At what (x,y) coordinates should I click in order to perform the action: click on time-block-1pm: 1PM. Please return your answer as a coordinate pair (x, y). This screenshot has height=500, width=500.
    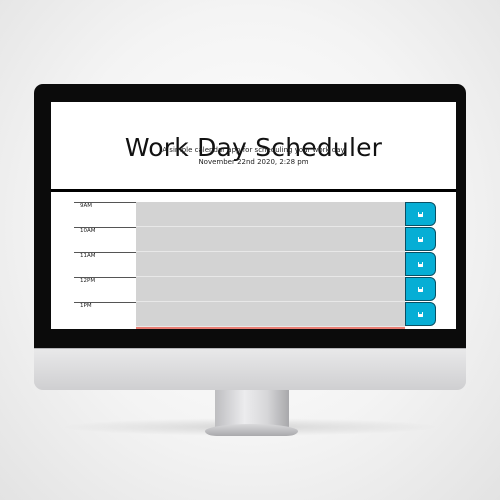
    Looking at the image, I should click on (253, 314).